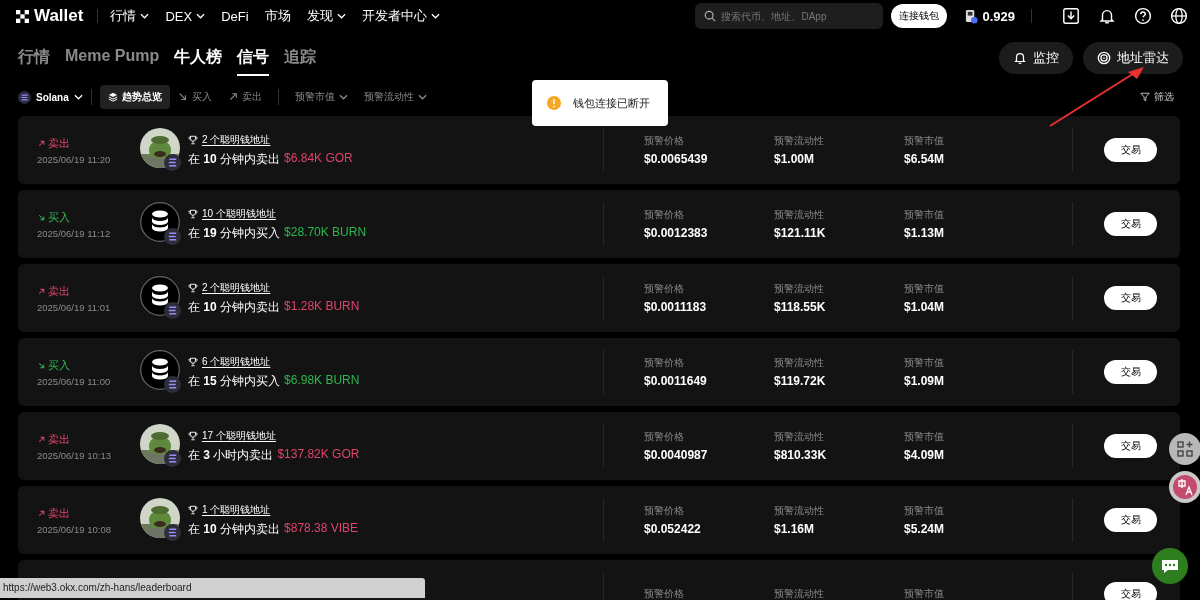 This screenshot has height=600, width=1200. I want to click on metric-value: $4.09M, so click(925, 454).